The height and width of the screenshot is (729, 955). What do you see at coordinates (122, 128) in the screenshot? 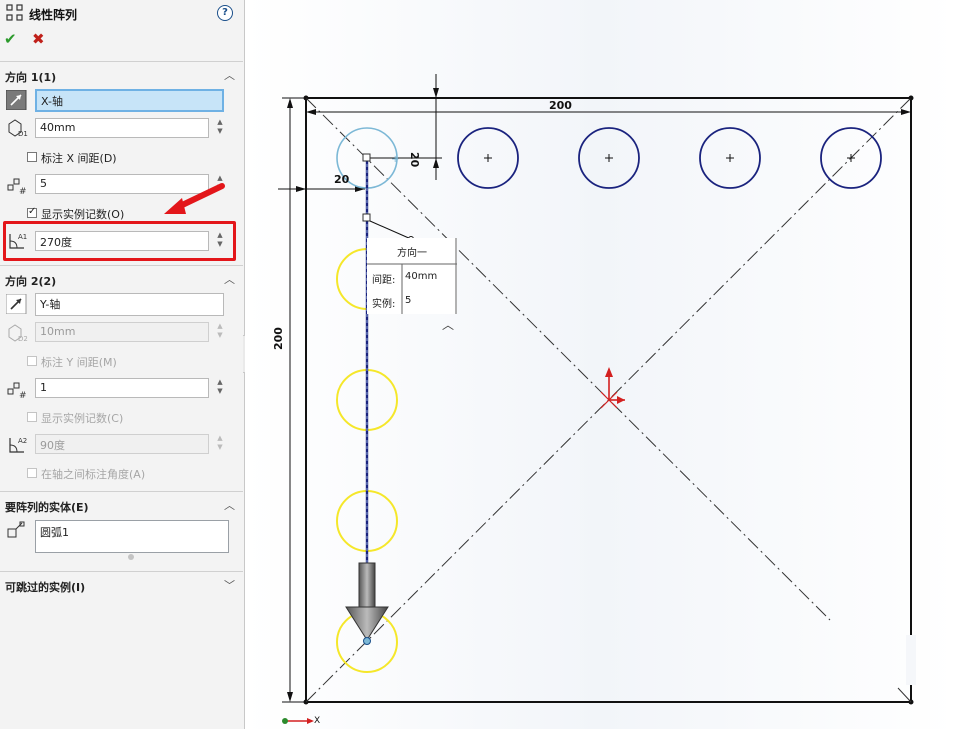
I see `direction1-spacing-input: 40mm` at bounding box center [122, 128].